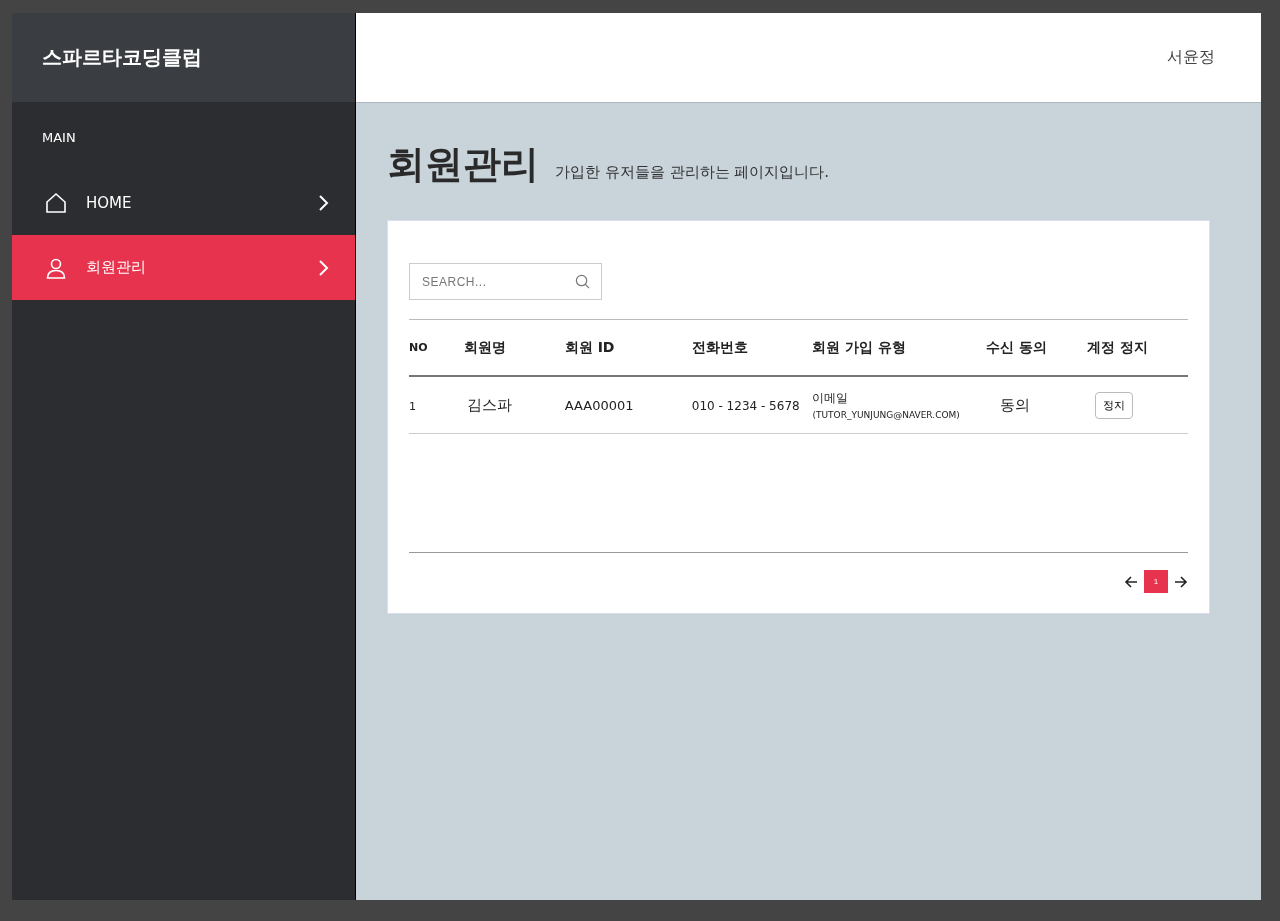 Image resolution: width=1280 pixels, height=921 pixels. What do you see at coordinates (1118, 346) in the screenshot?
I see `column-header: 계정 정지` at bounding box center [1118, 346].